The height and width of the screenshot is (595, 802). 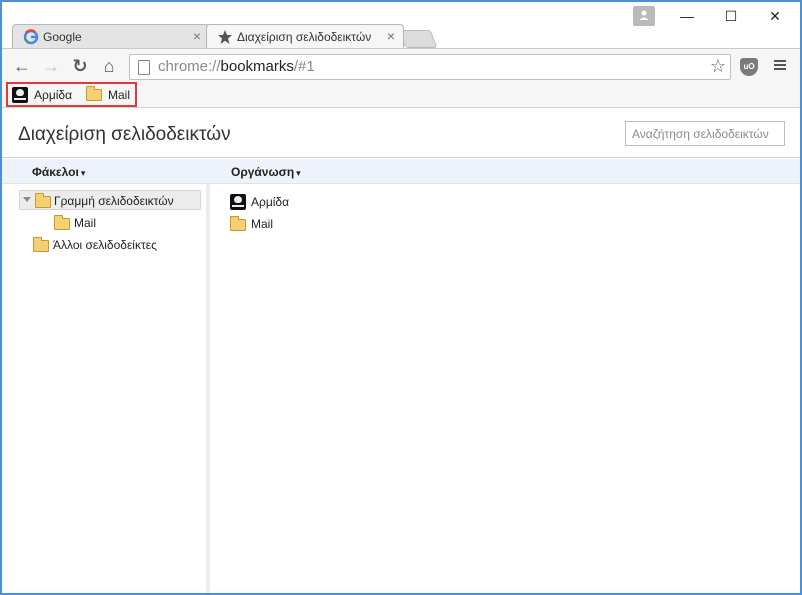 What do you see at coordinates (114, 201) in the screenshot?
I see `tree-item-label: Γραμμή σελιδοδεικτών` at bounding box center [114, 201].